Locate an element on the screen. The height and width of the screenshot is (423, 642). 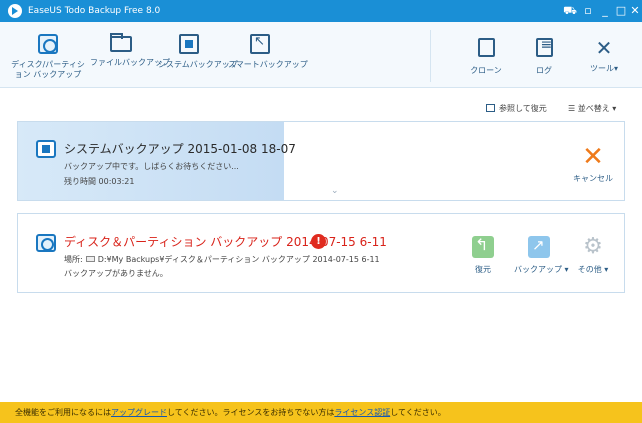
clone-button: クローン is located at coordinates (486, 57).